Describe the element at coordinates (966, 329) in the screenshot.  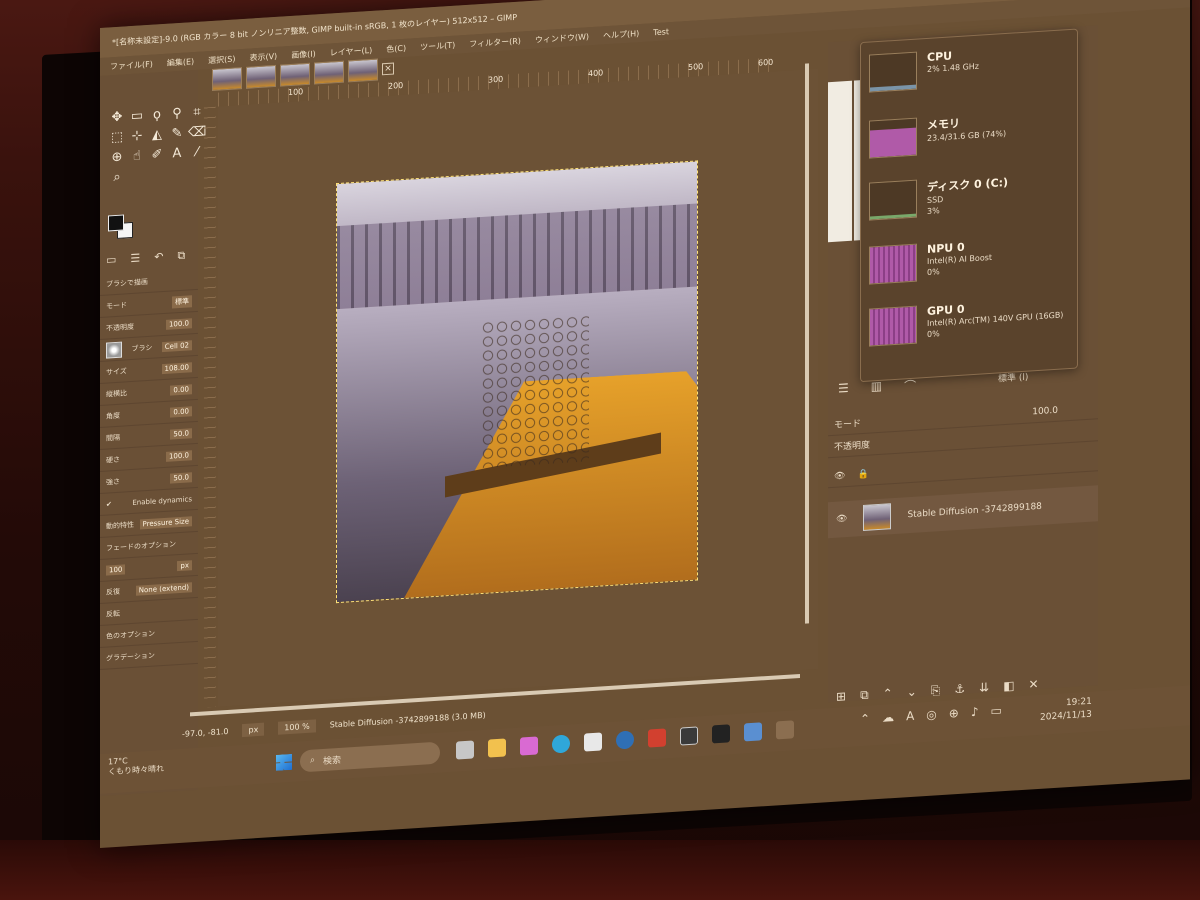
I see `perf-gpu: GPU 0 Intel(R) Arc(TM) 140V GPU (16GB) 0%` at that location.